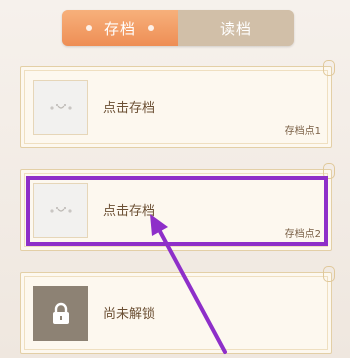  I want to click on slot-number: 存档点1, so click(302, 131).